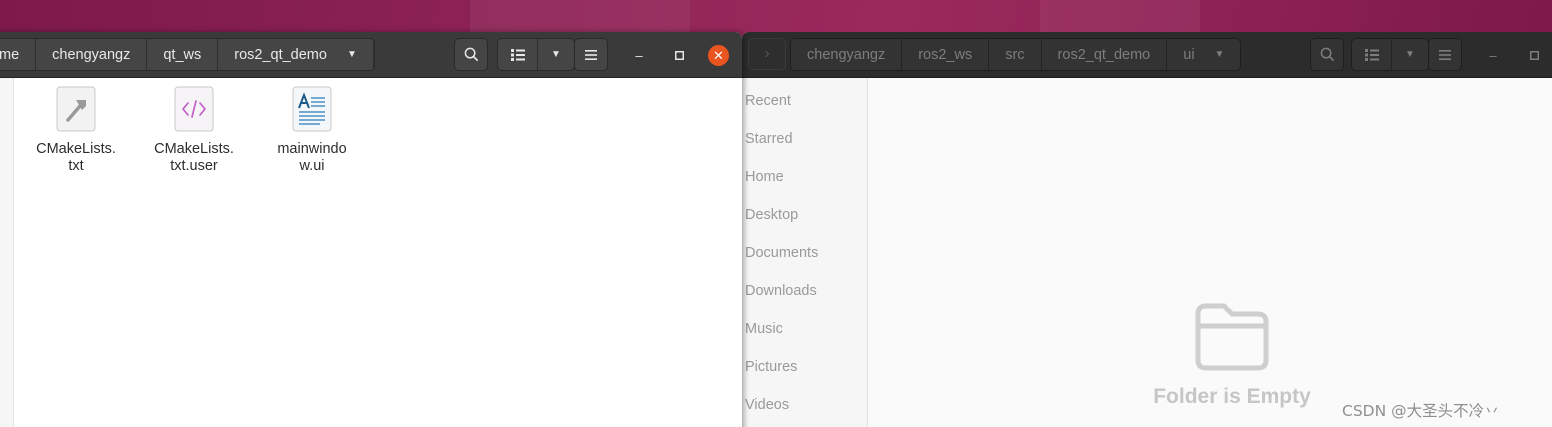  Describe the element at coordinates (7, 252) in the screenshot. I see `places-sidebar` at that location.